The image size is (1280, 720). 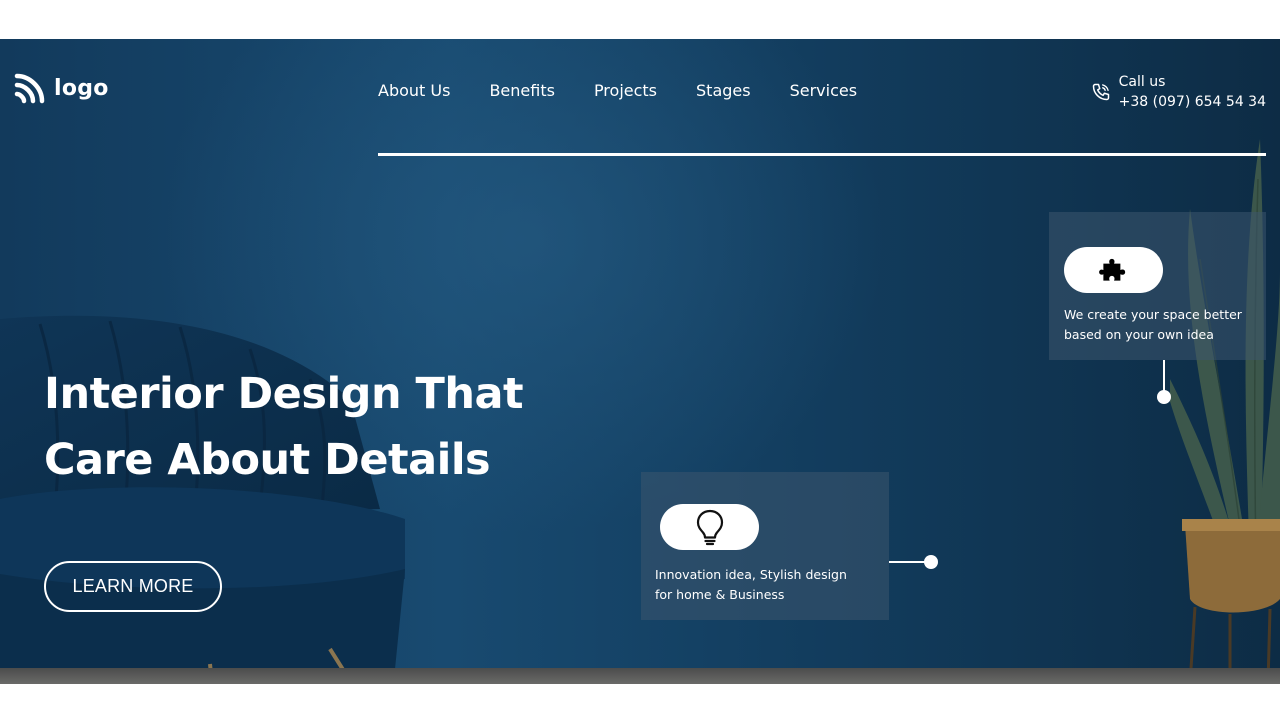 I want to click on call-us-block: Call us +38 (097) 654 54 34, so click(x=1178, y=92).